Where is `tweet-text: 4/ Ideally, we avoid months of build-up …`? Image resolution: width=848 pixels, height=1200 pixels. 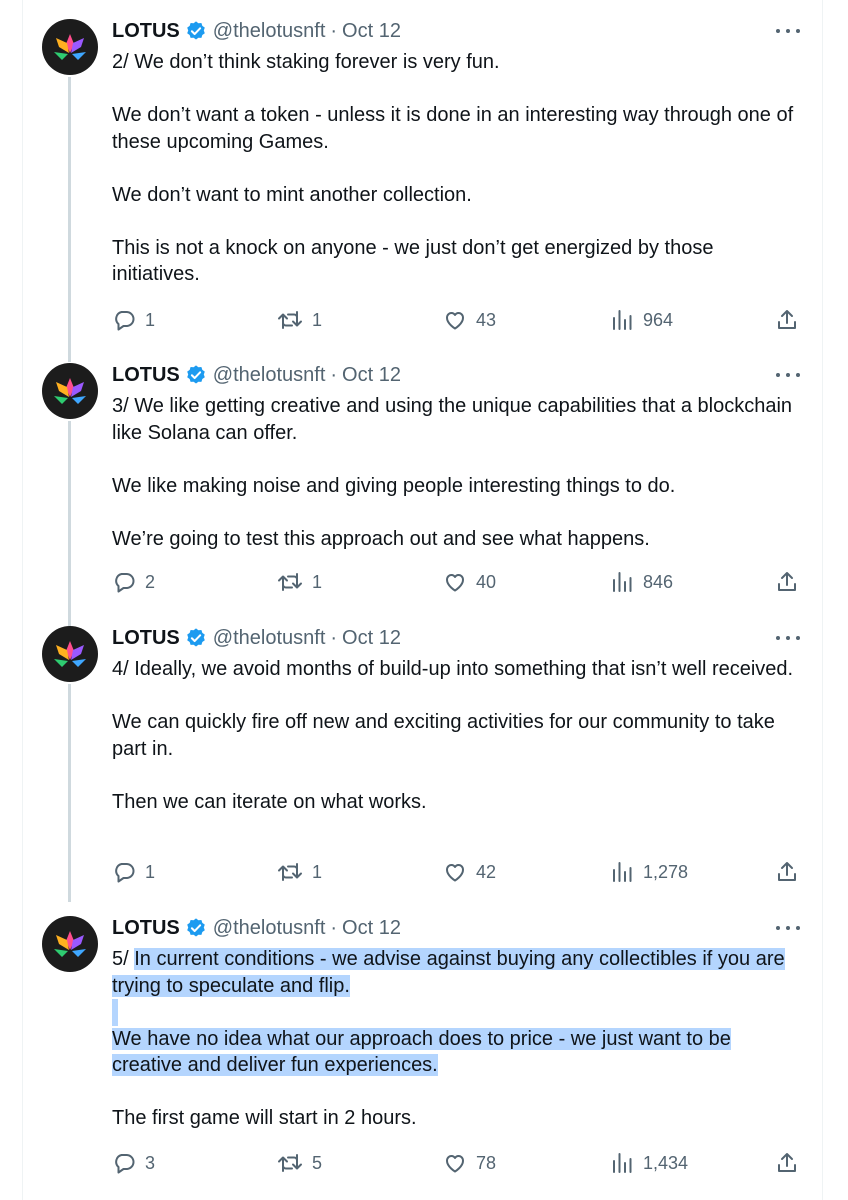 tweet-text: 4/ Ideally, we avoid months of build-up … is located at coordinates (457, 735).